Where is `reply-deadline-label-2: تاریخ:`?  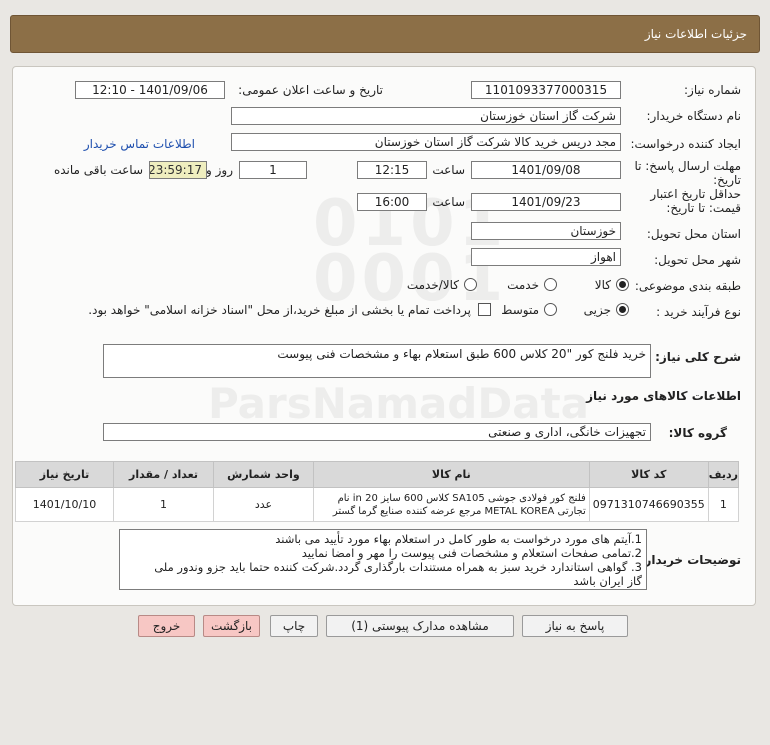 reply-deadline-label-2: تاریخ: is located at coordinates (727, 180).